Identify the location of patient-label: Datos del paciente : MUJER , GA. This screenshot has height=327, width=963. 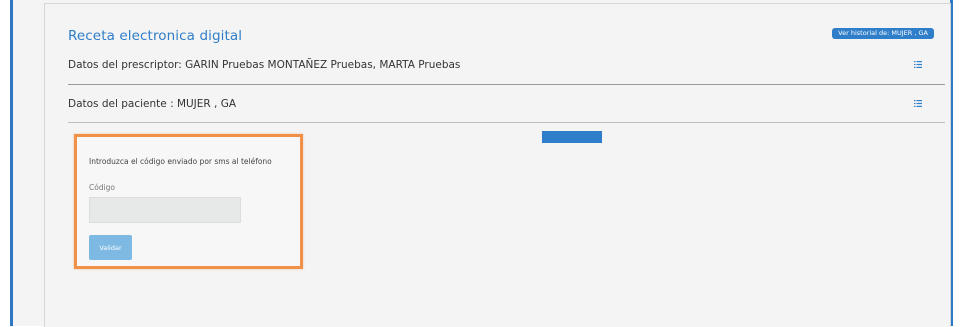
(152, 104).